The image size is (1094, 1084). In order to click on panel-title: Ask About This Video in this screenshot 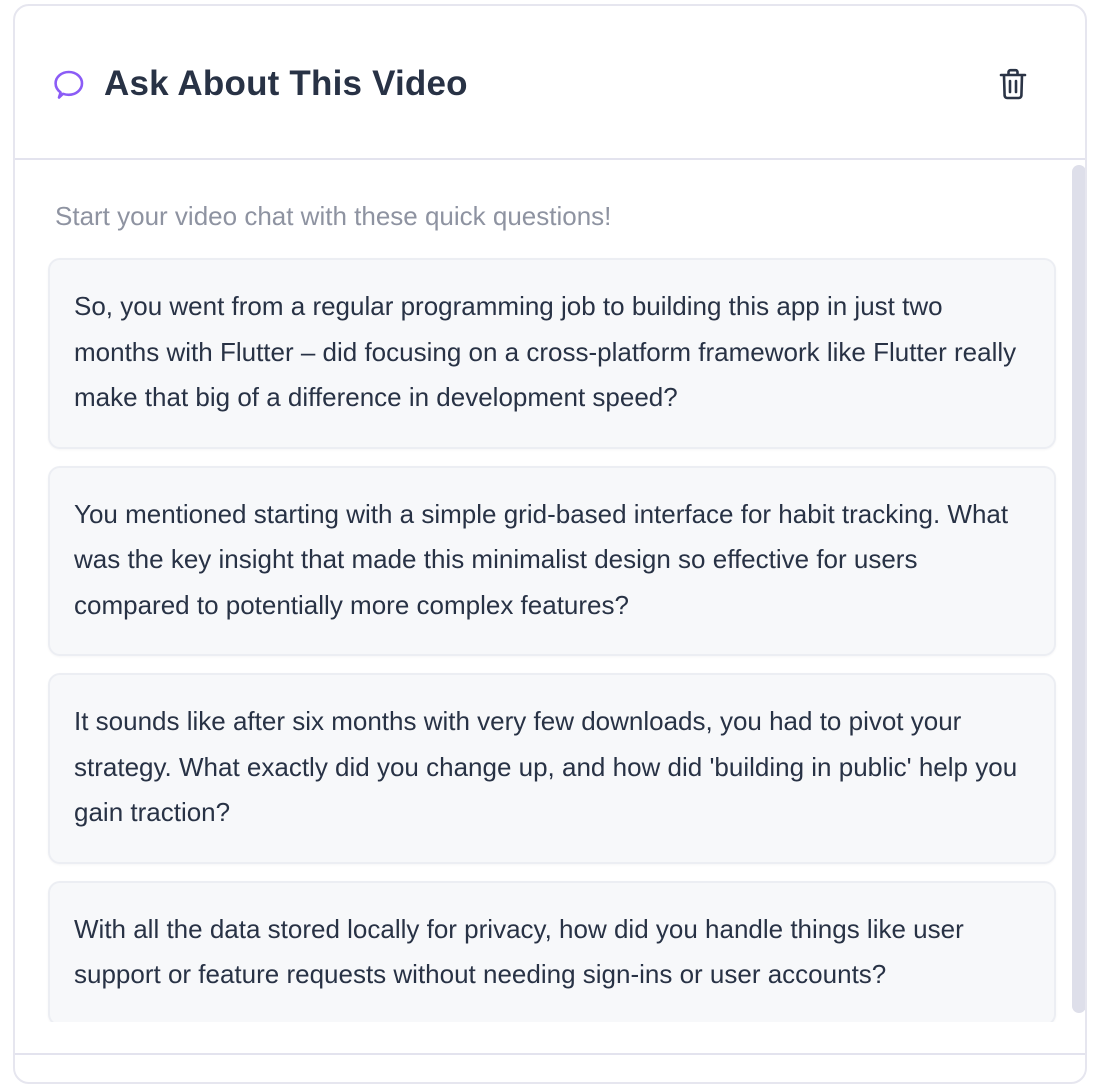, I will do `click(286, 83)`.